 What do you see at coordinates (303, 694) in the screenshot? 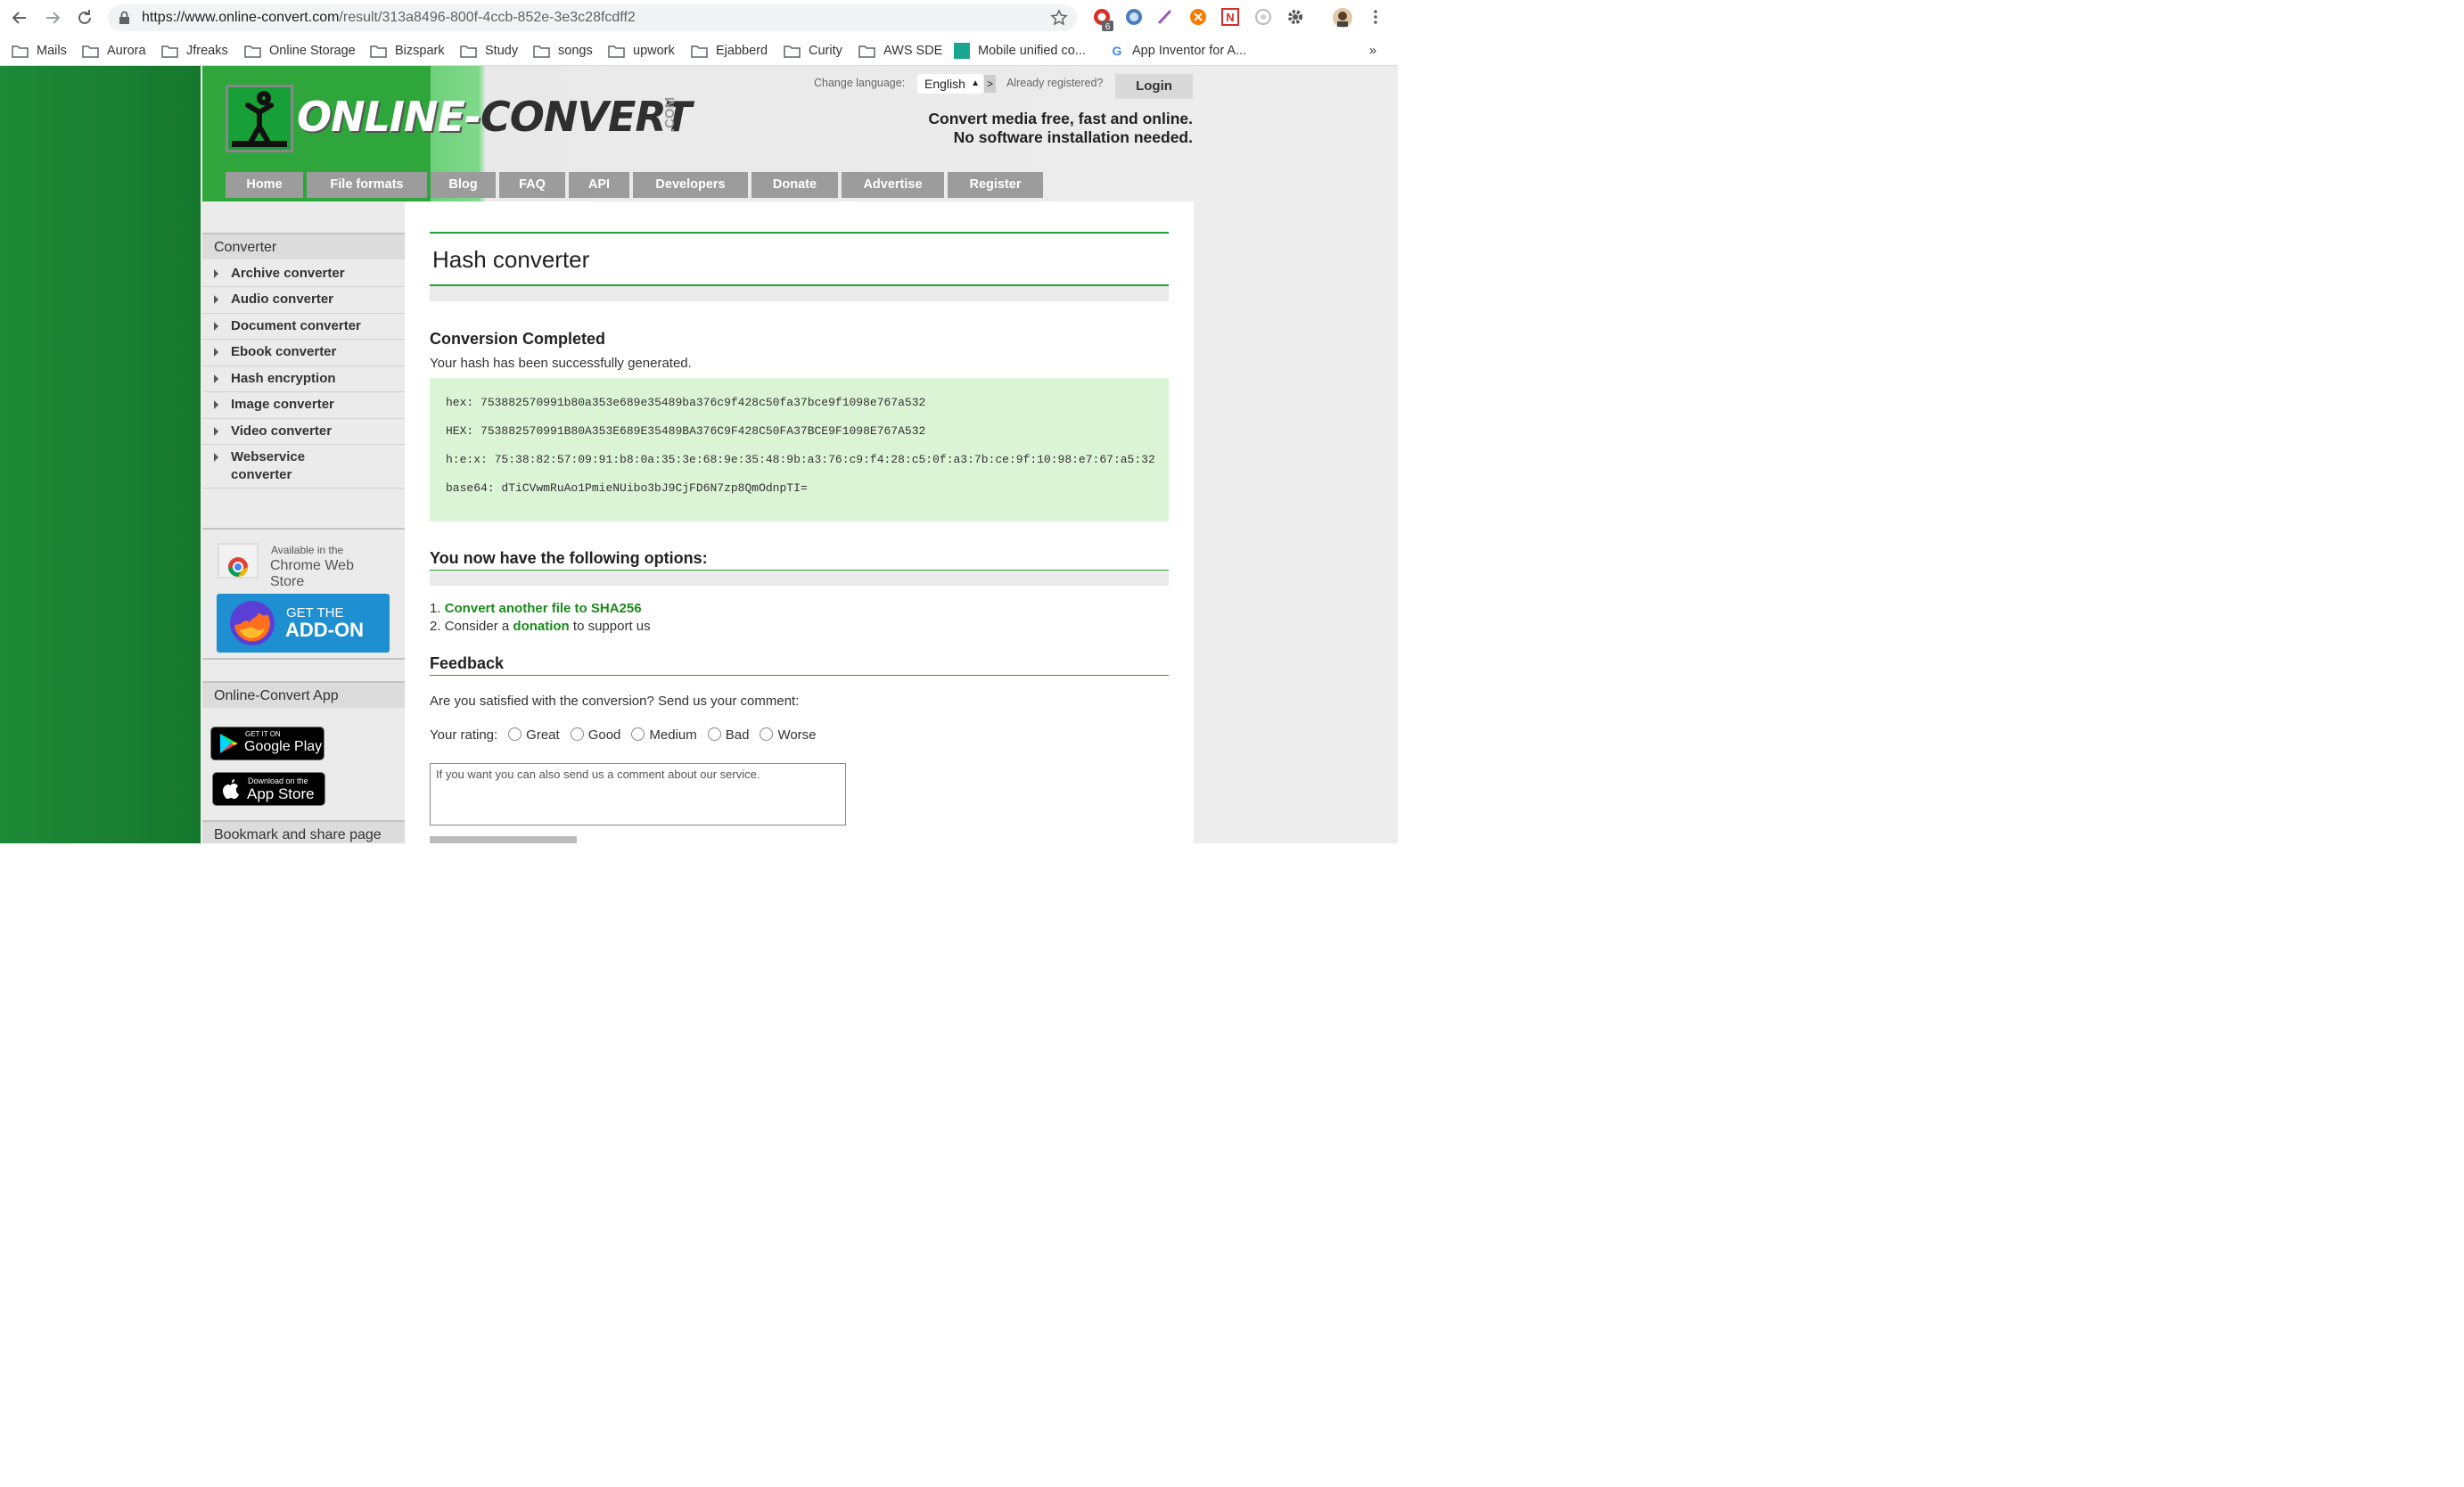
I see `app-heading: Online-Convert App` at bounding box center [303, 694].